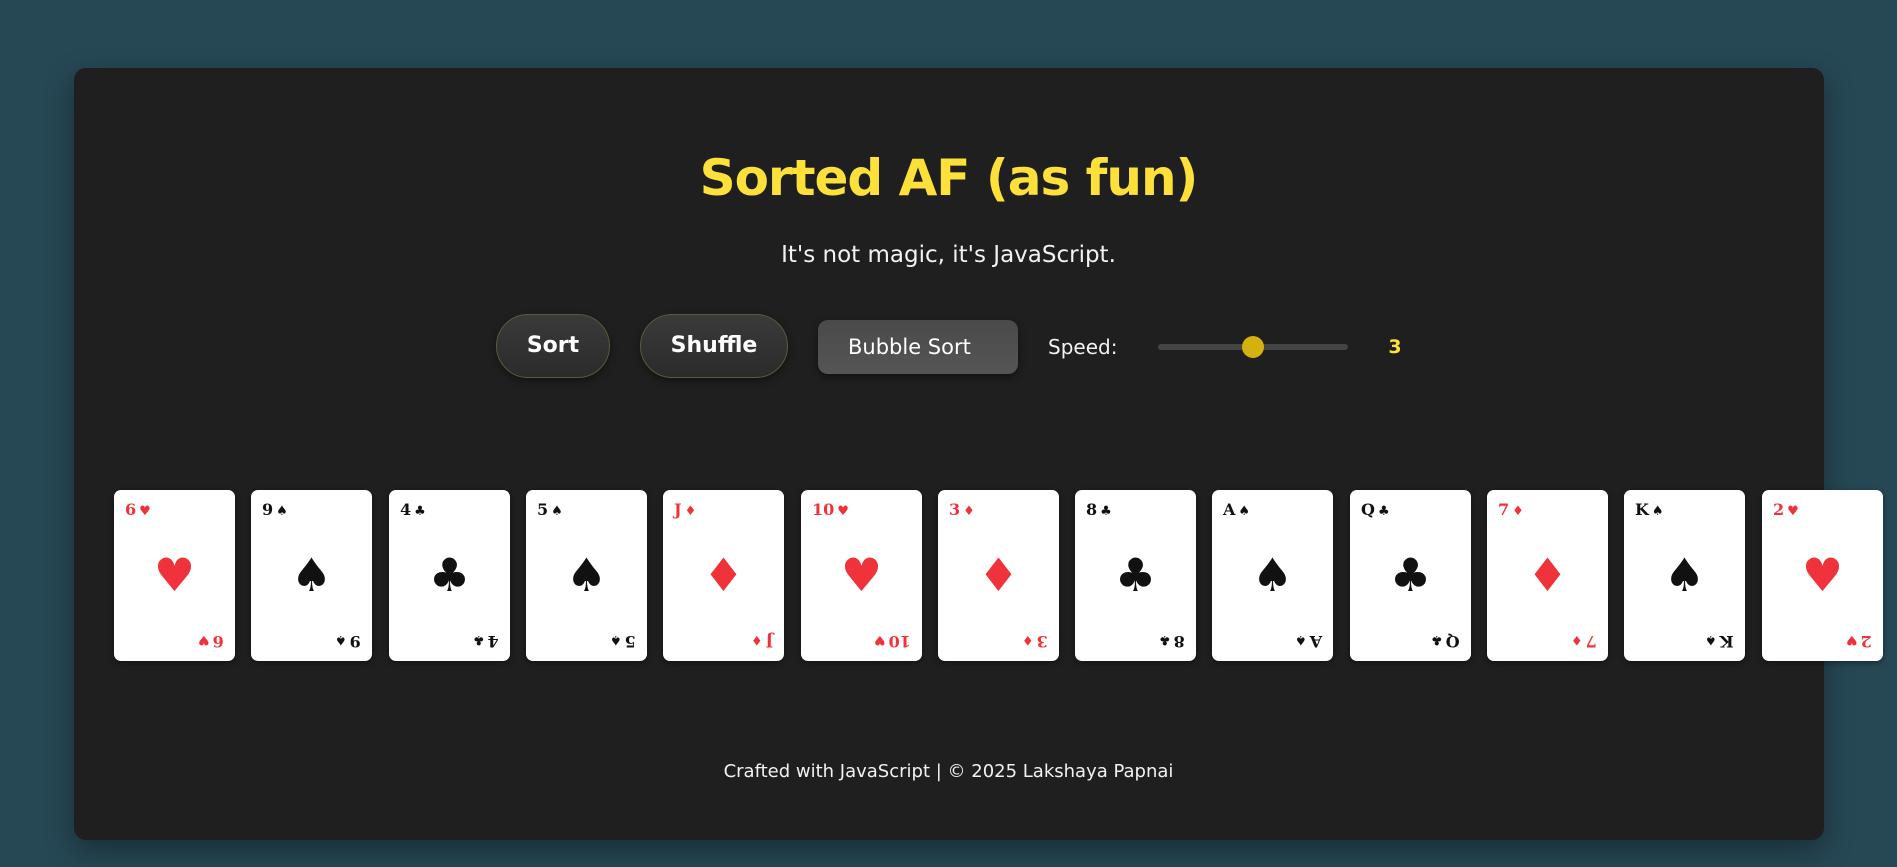 The image size is (1897, 867). I want to click on card-corner-top: A ♠, so click(1236, 511).